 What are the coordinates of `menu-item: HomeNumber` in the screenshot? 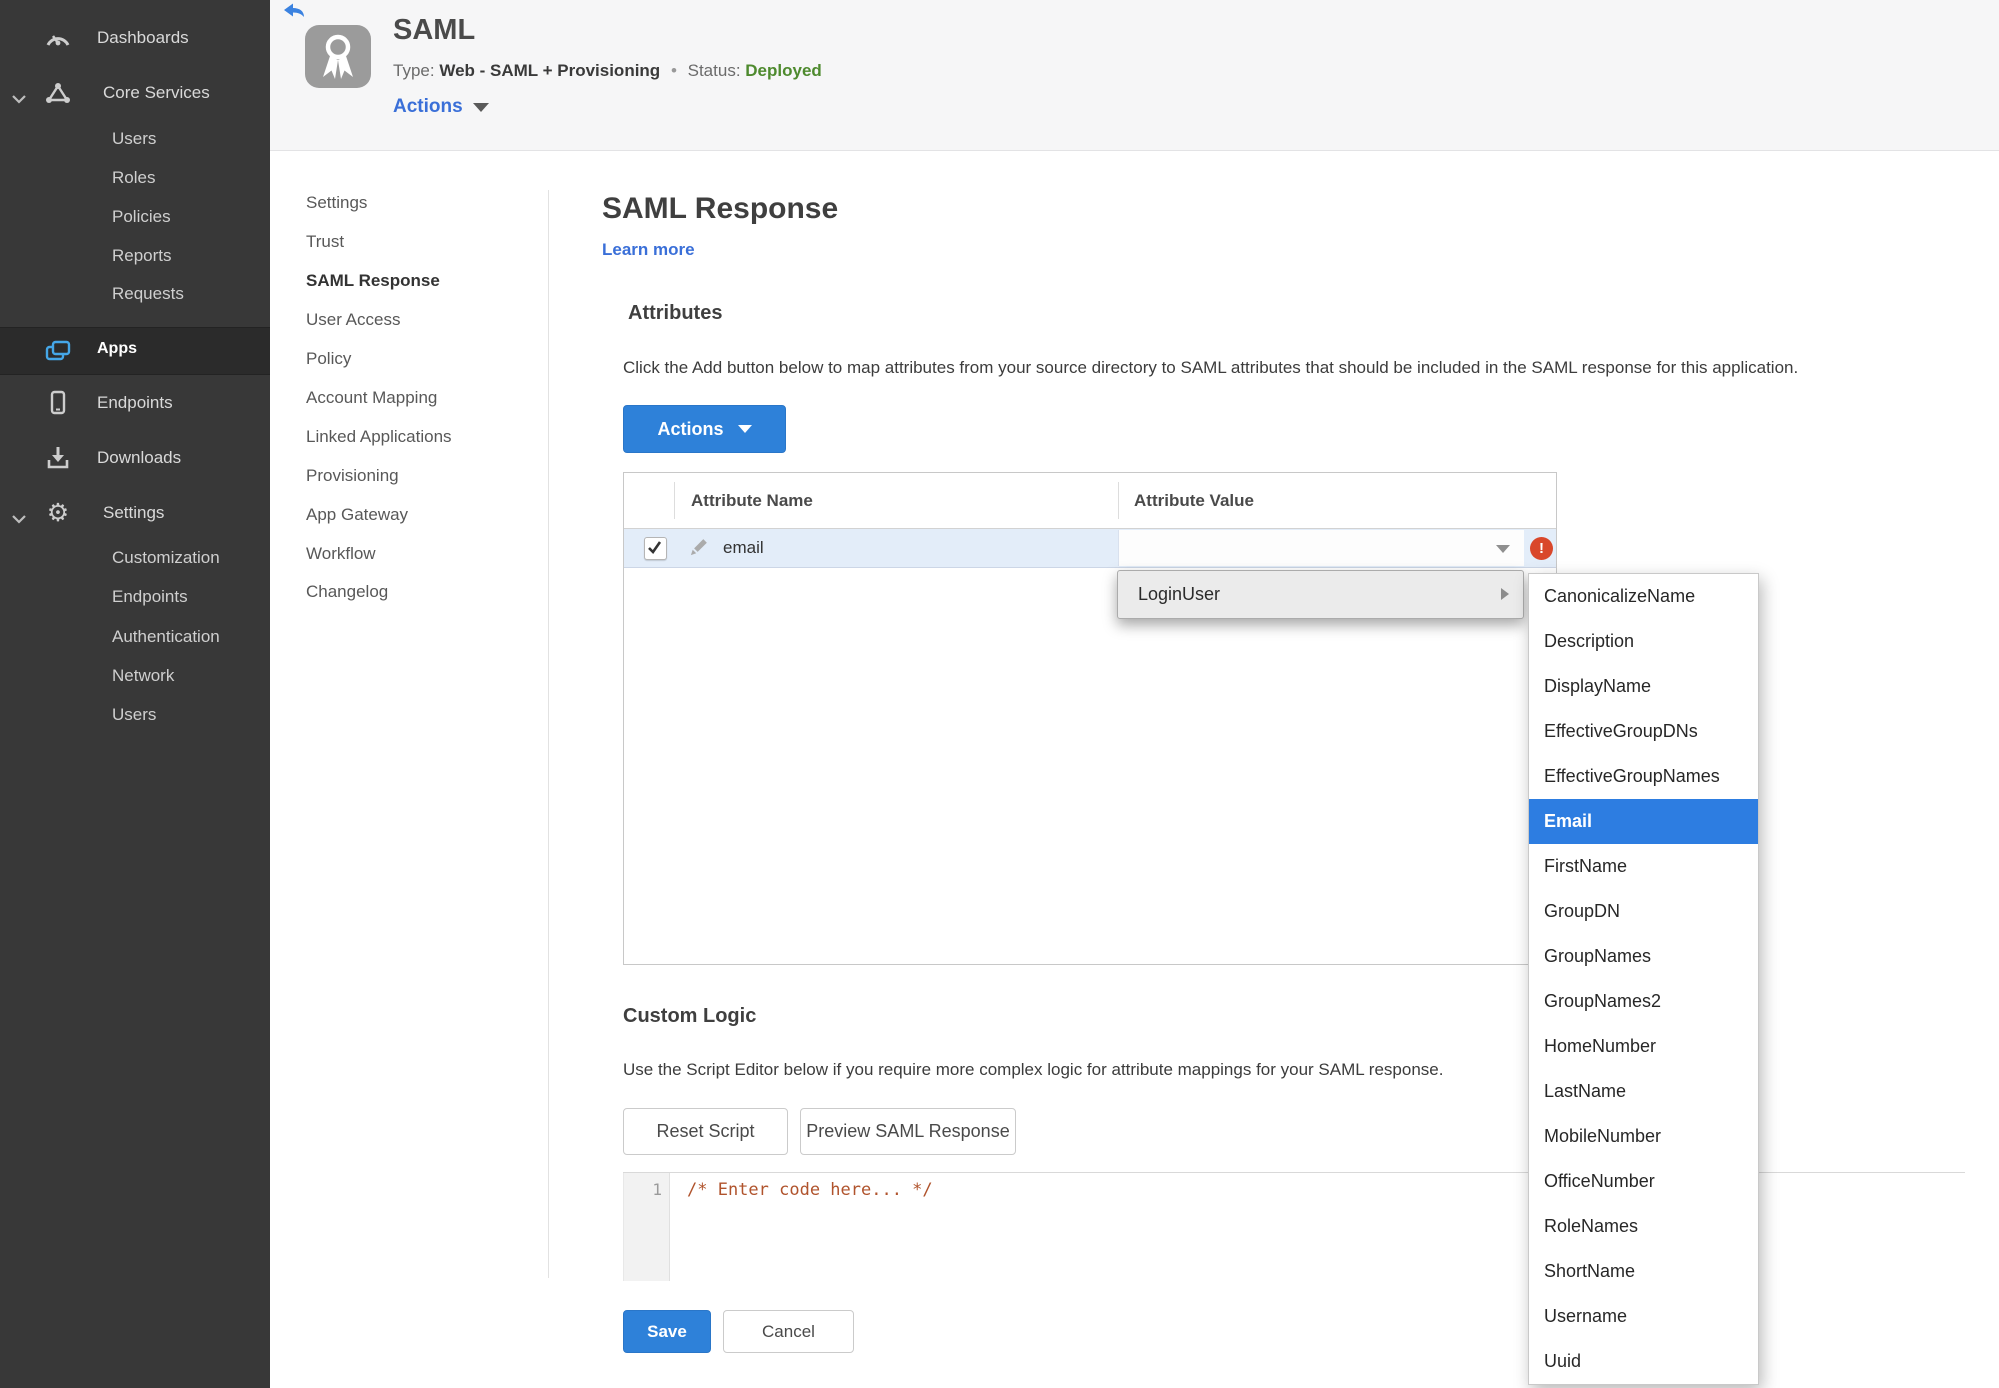 It's located at (1643, 1046).